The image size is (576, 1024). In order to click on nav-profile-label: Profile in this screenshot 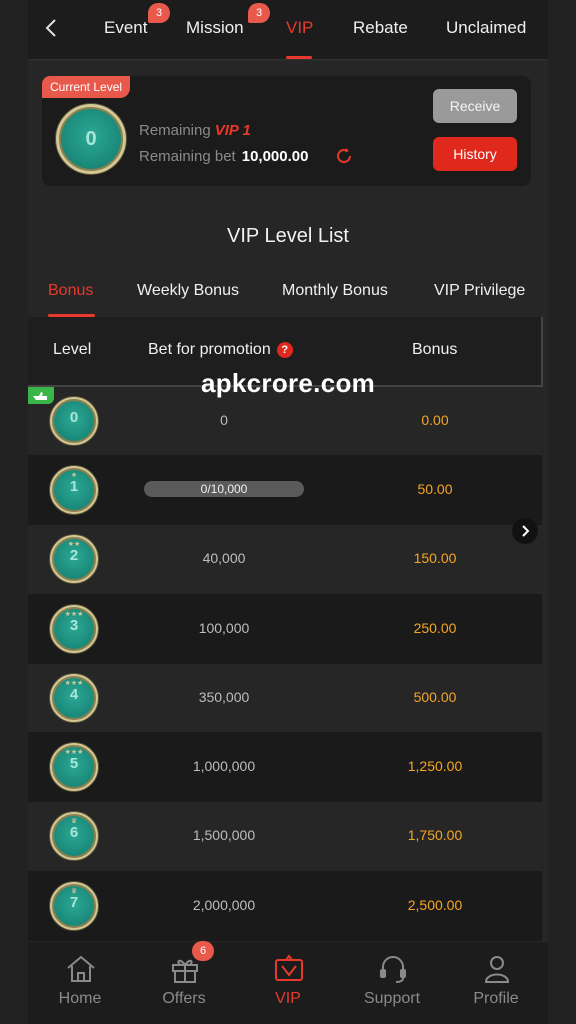, I will do `click(496, 998)`.